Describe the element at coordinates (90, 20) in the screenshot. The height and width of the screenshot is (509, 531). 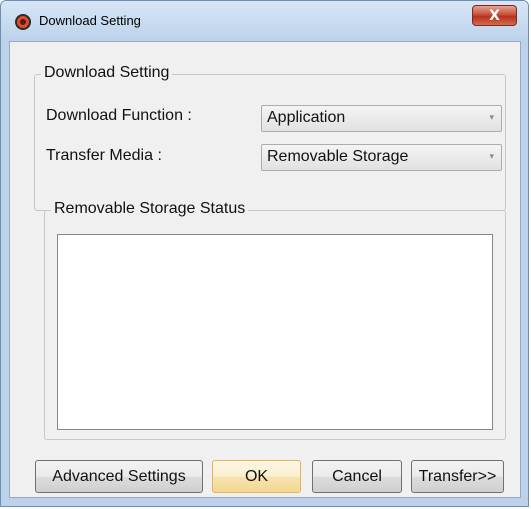
I see `window-title: Download Setting` at that location.